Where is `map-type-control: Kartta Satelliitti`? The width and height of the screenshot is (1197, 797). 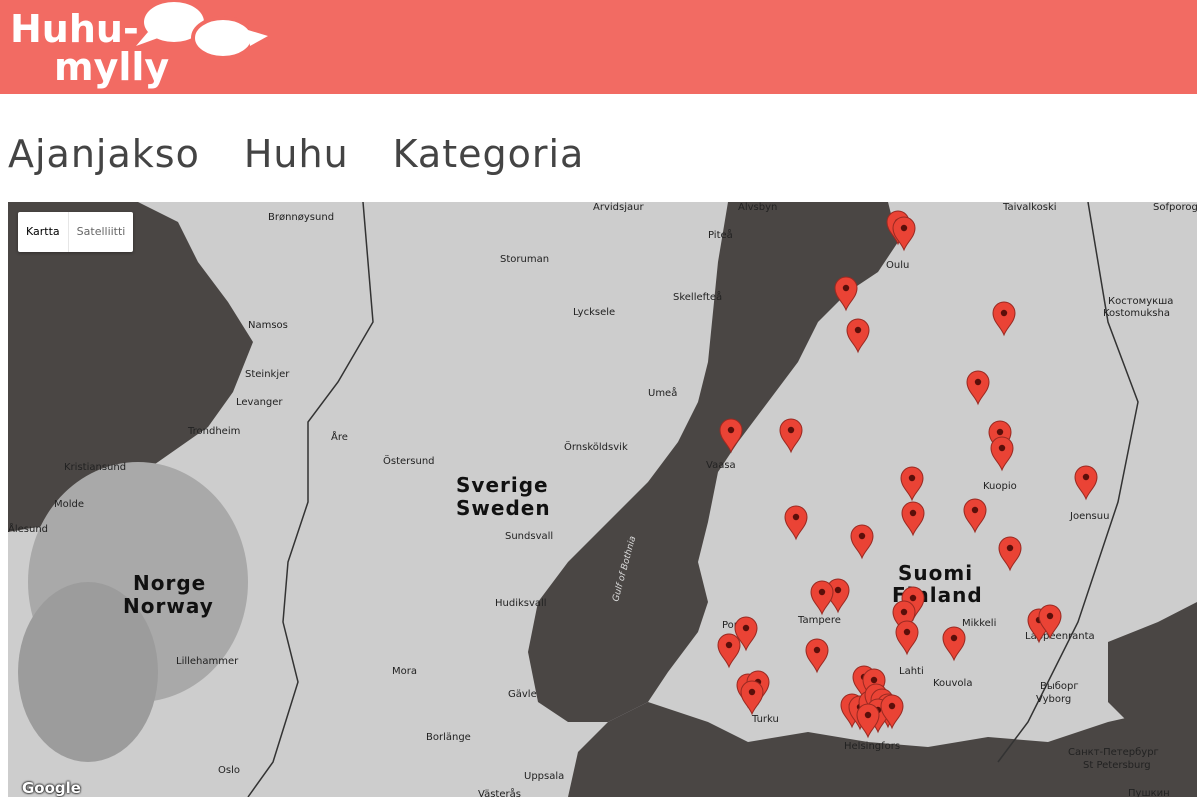 map-type-control: Kartta Satelliitti is located at coordinates (76, 232).